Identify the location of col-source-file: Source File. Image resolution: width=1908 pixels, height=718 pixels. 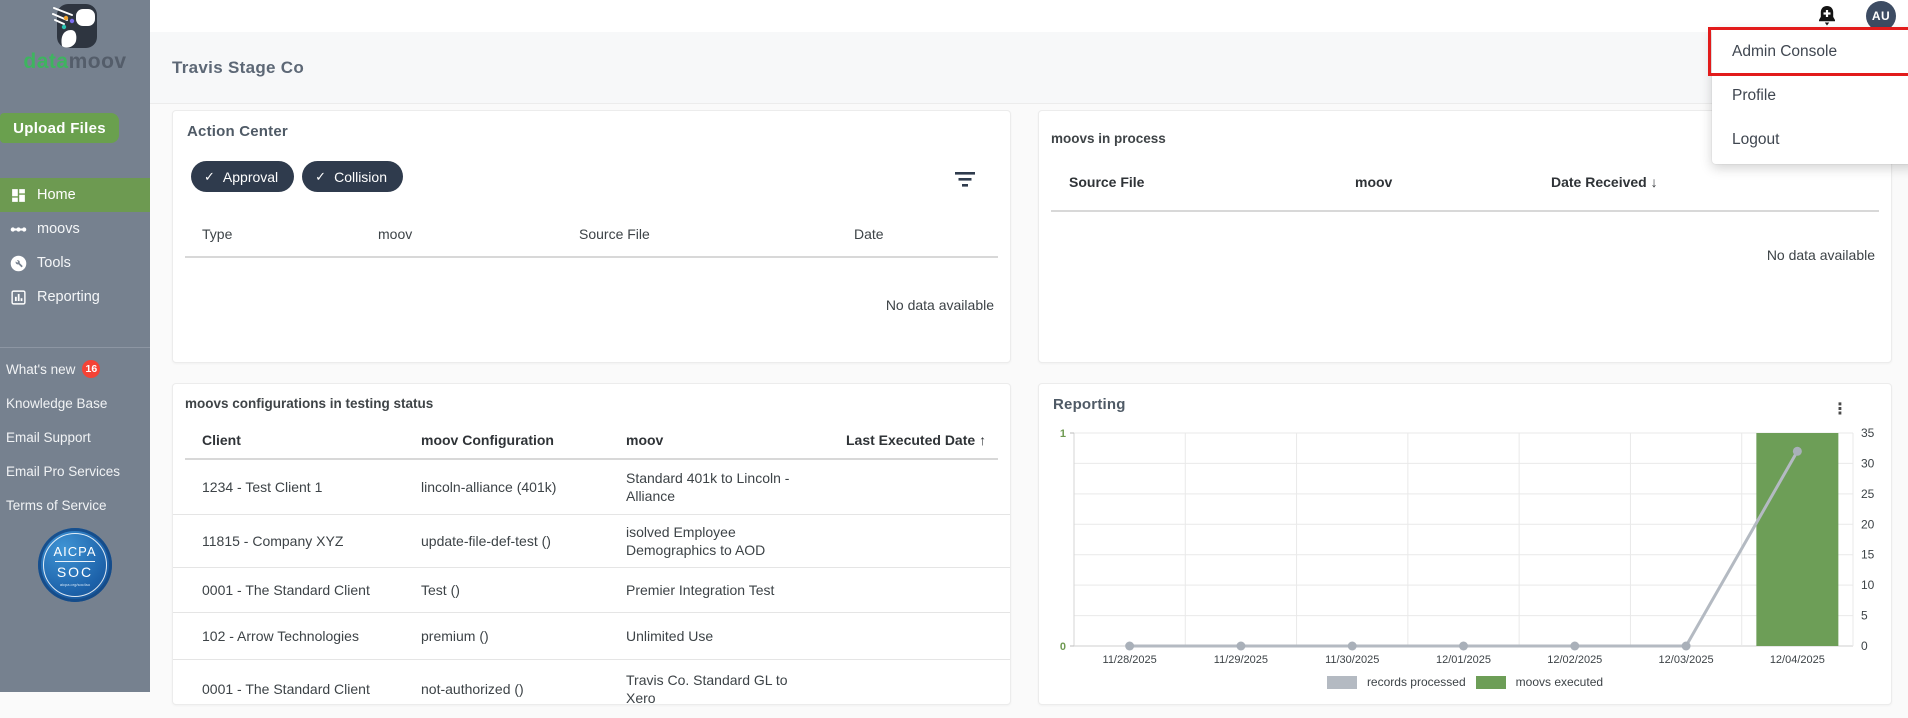
(614, 234).